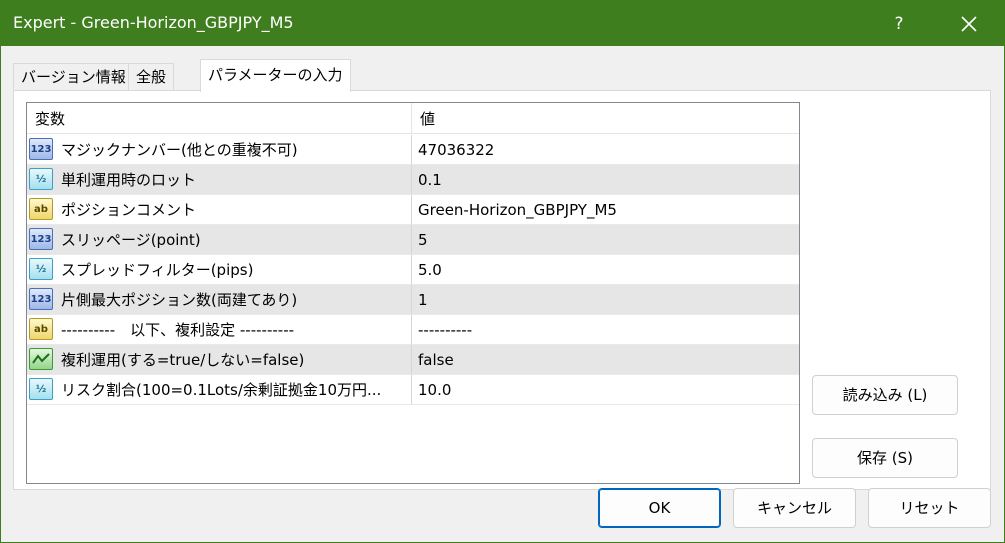 The image size is (1005, 543). What do you see at coordinates (179, 300) in the screenshot?
I see `parameter-name-text: 片側最大ポジション数(両建てあり)` at bounding box center [179, 300].